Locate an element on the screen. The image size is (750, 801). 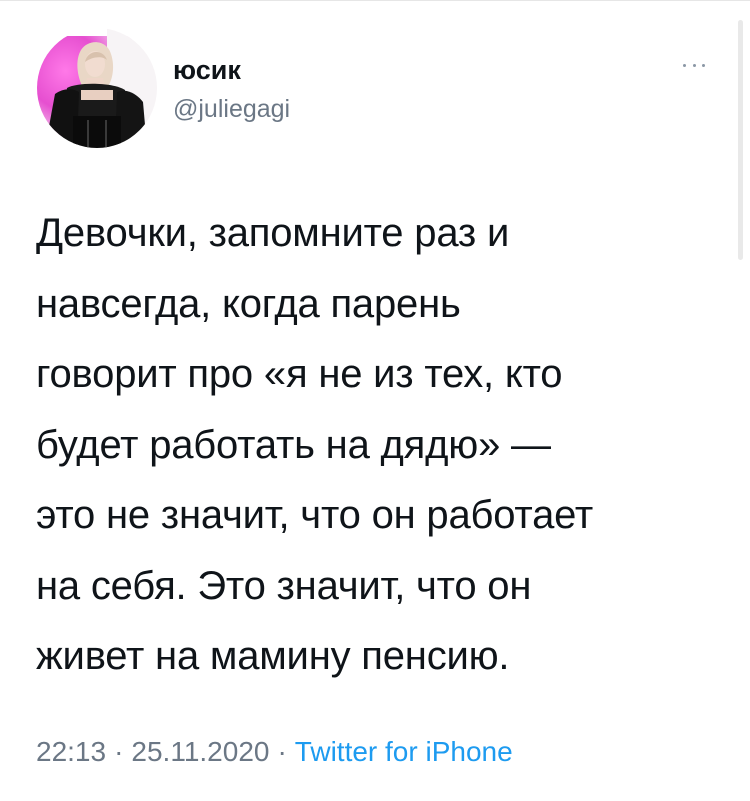
tweet-text-line: на себя. Это значит, что он is located at coordinates (284, 585).